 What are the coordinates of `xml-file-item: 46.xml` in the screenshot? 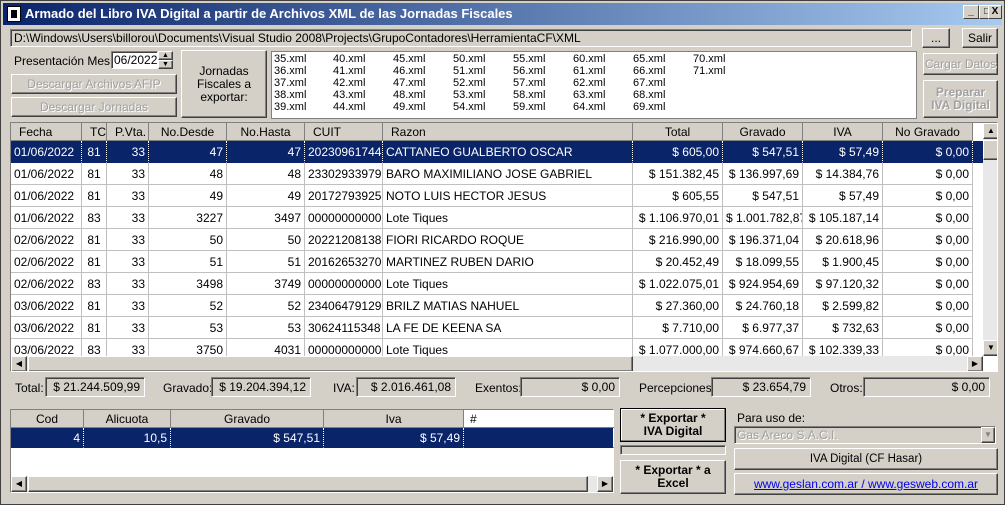 It's located at (409, 71).